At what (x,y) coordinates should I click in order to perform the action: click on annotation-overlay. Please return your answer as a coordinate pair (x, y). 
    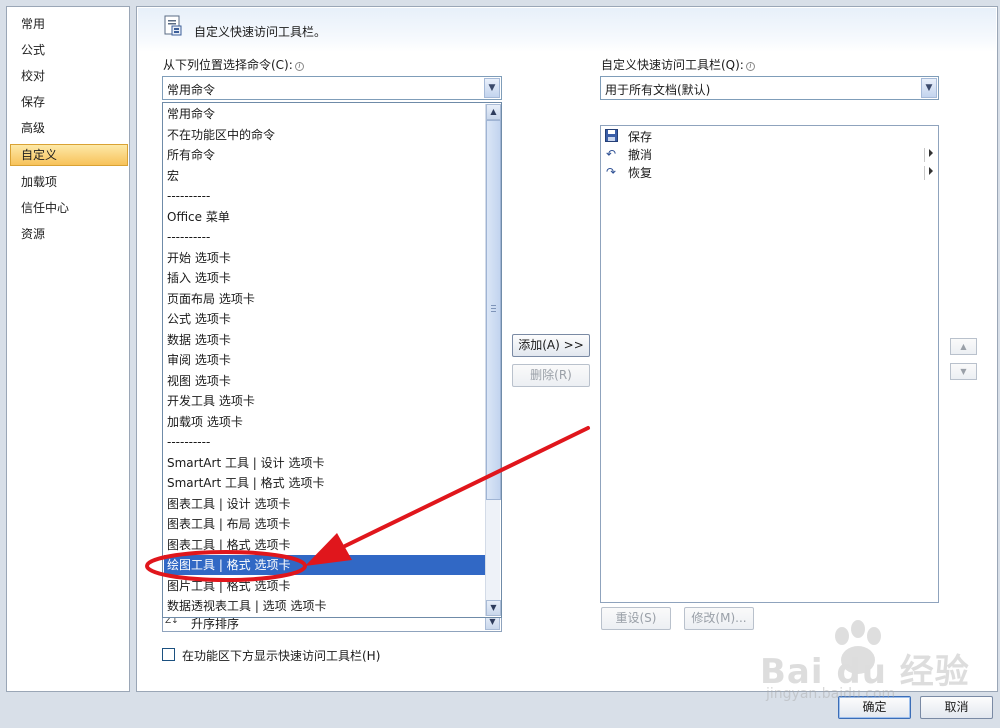
    Looking at the image, I should click on (367, 504).